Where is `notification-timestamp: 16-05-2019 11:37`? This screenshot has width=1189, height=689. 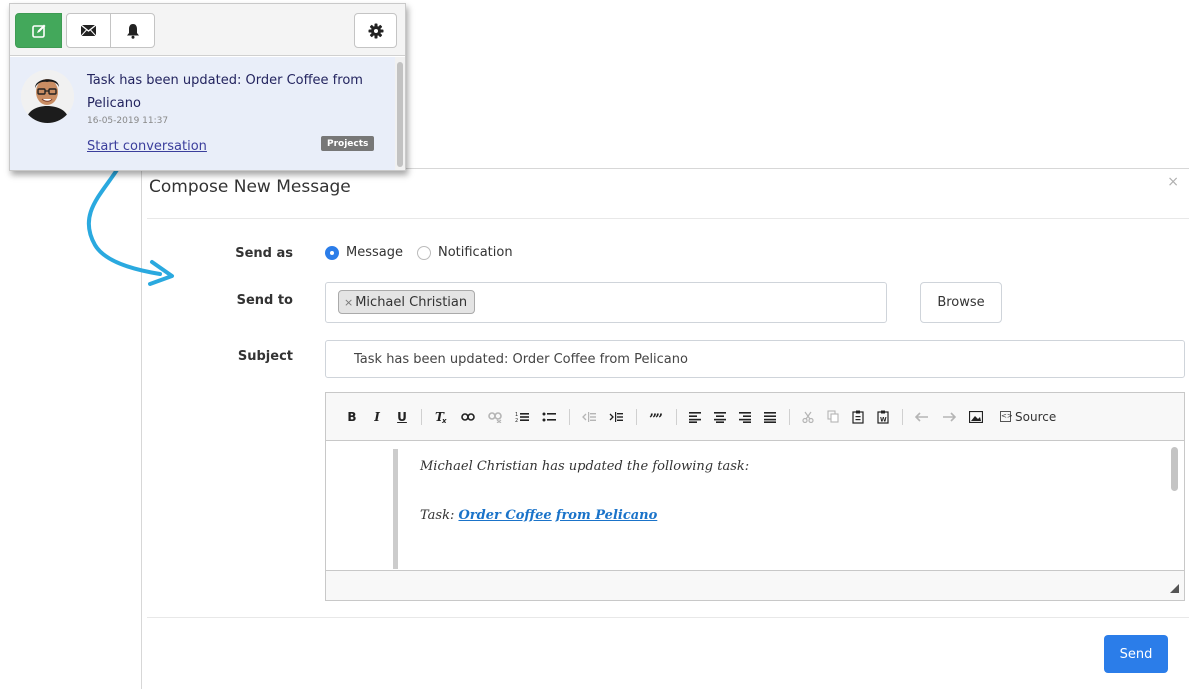
notification-timestamp: 16-05-2019 11:37 is located at coordinates (128, 121).